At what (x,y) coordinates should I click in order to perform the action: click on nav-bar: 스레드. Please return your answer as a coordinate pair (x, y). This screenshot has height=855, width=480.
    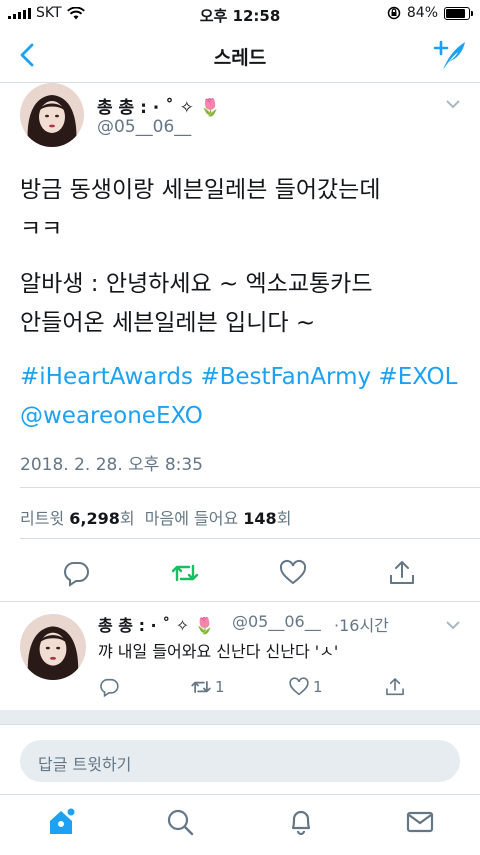
    Looking at the image, I should click on (240, 55).